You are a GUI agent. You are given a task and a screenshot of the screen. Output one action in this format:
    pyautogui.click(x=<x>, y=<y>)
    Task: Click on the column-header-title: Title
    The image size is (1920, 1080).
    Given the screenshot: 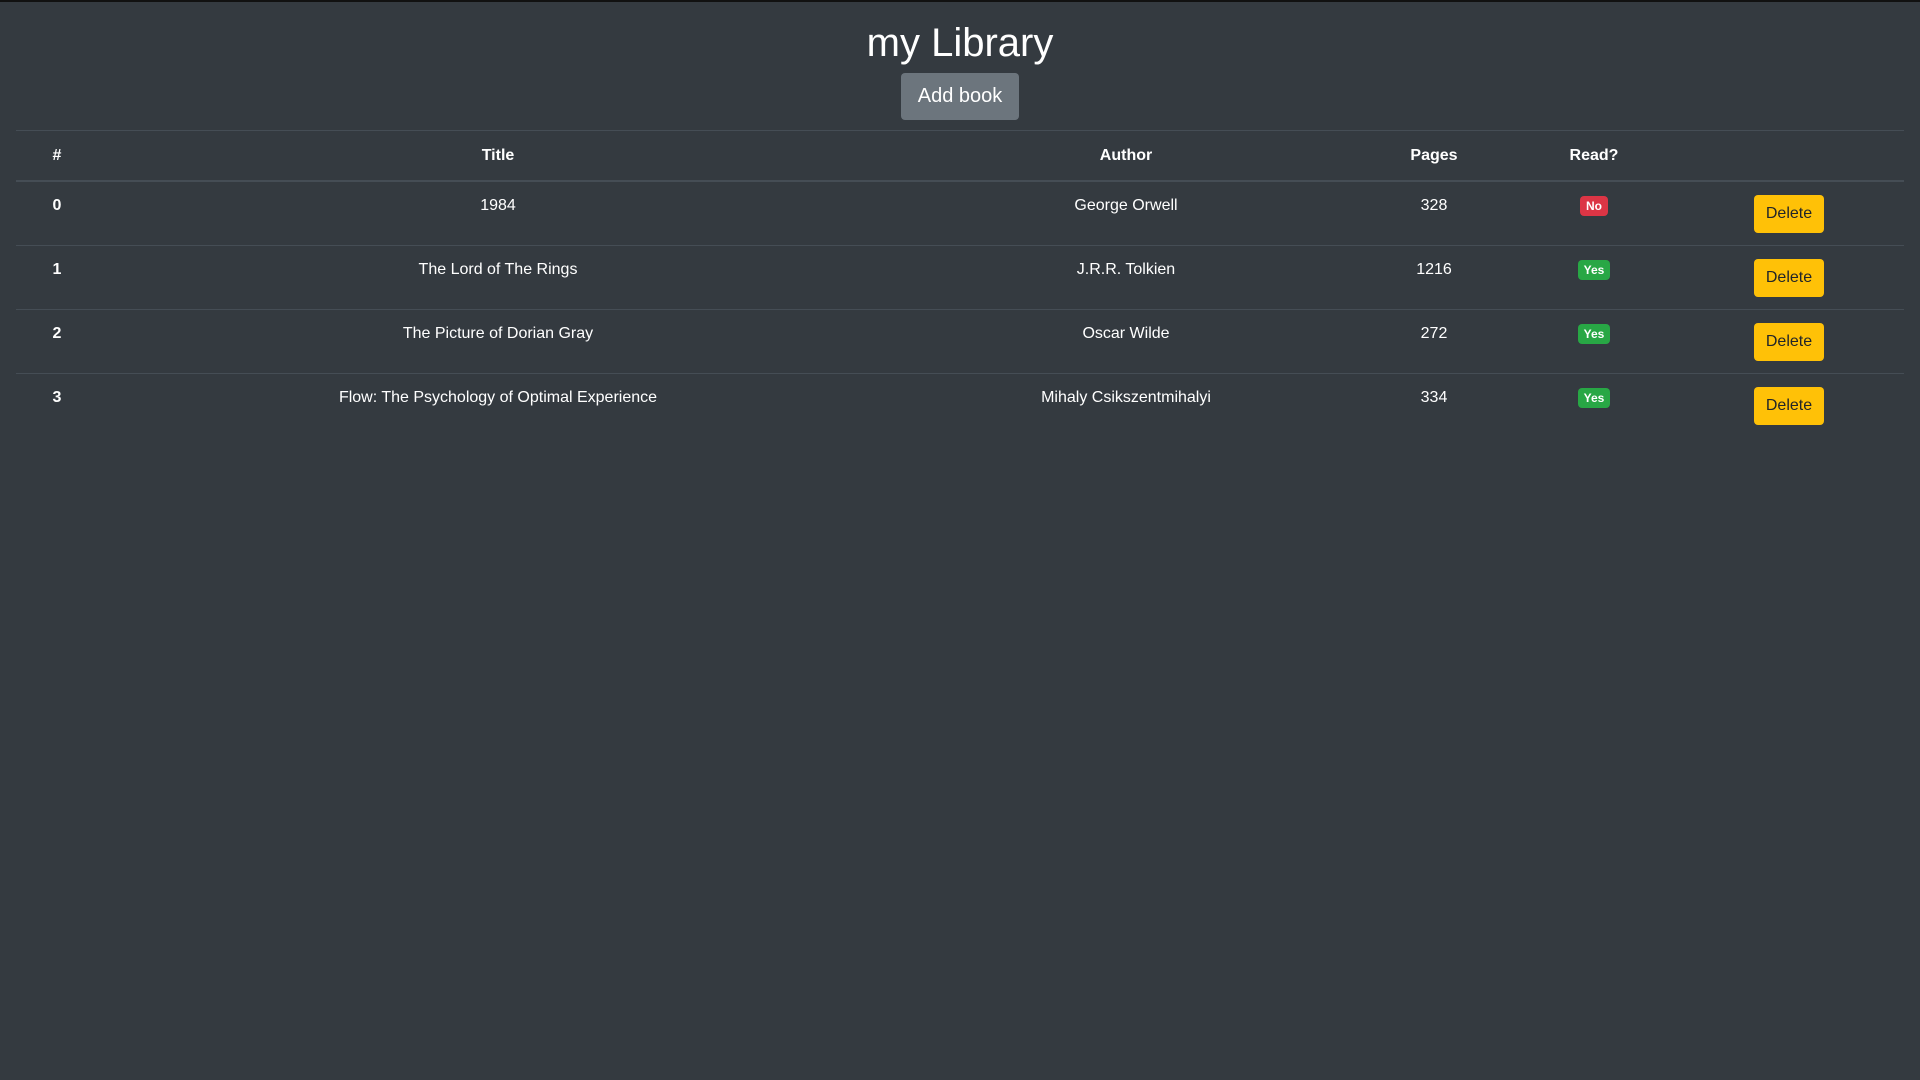 What is the action you would take?
    pyautogui.click(x=498, y=156)
    